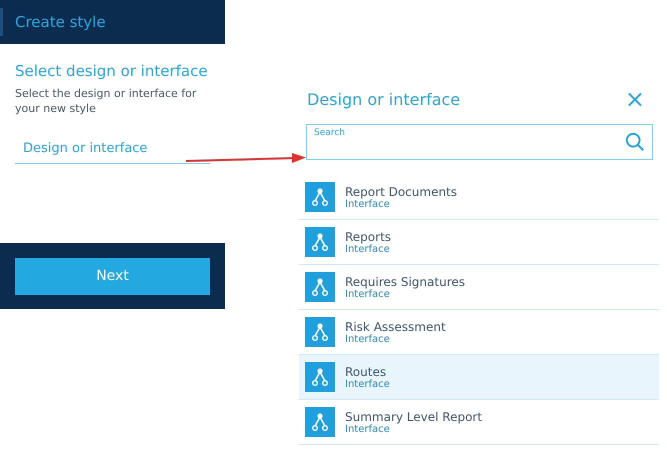  Describe the element at coordinates (479, 197) in the screenshot. I see `list-item: Report Documents Interface` at that location.